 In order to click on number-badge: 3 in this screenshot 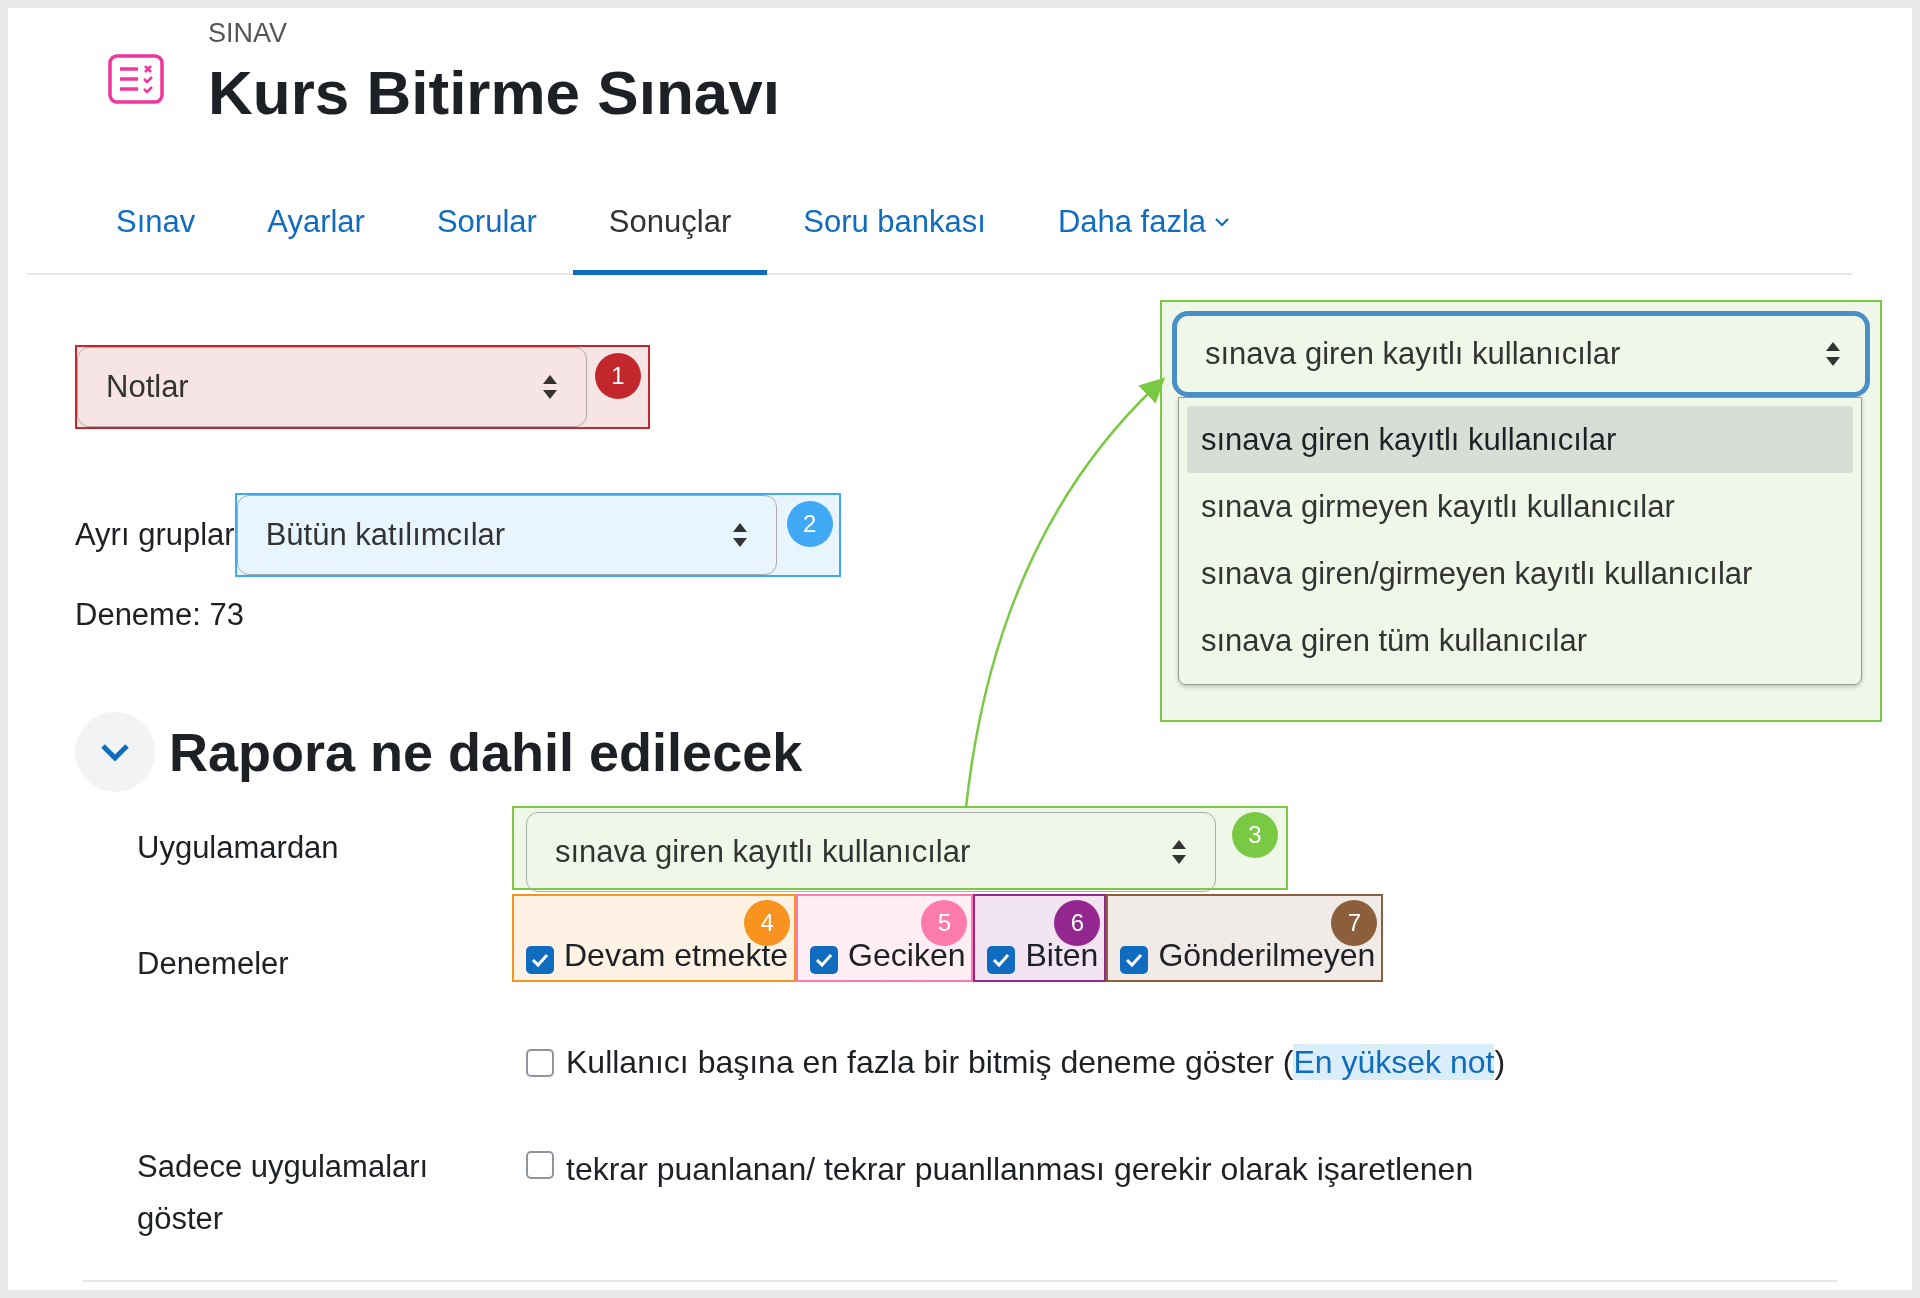, I will do `click(1255, 835)`.